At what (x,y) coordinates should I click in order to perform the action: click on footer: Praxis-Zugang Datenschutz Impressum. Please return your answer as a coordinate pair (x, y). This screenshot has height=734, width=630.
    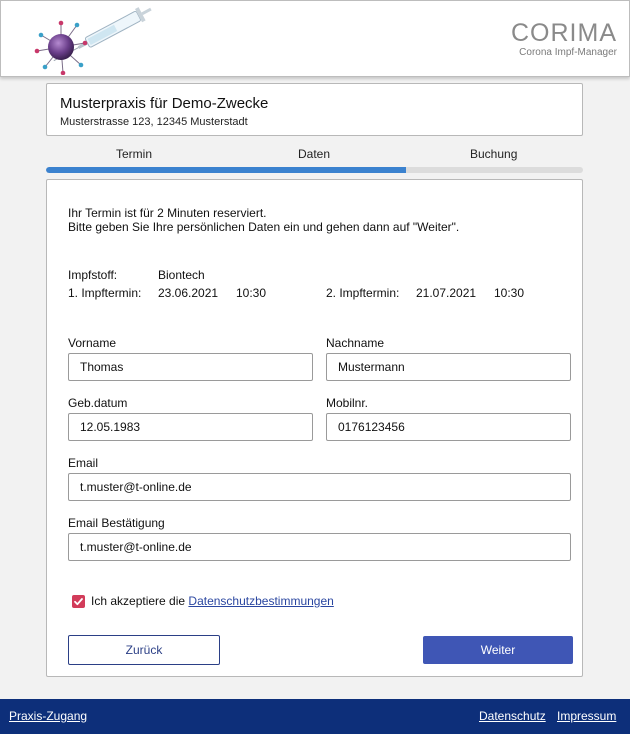
    Looking at the image, I should click on (315, 716).